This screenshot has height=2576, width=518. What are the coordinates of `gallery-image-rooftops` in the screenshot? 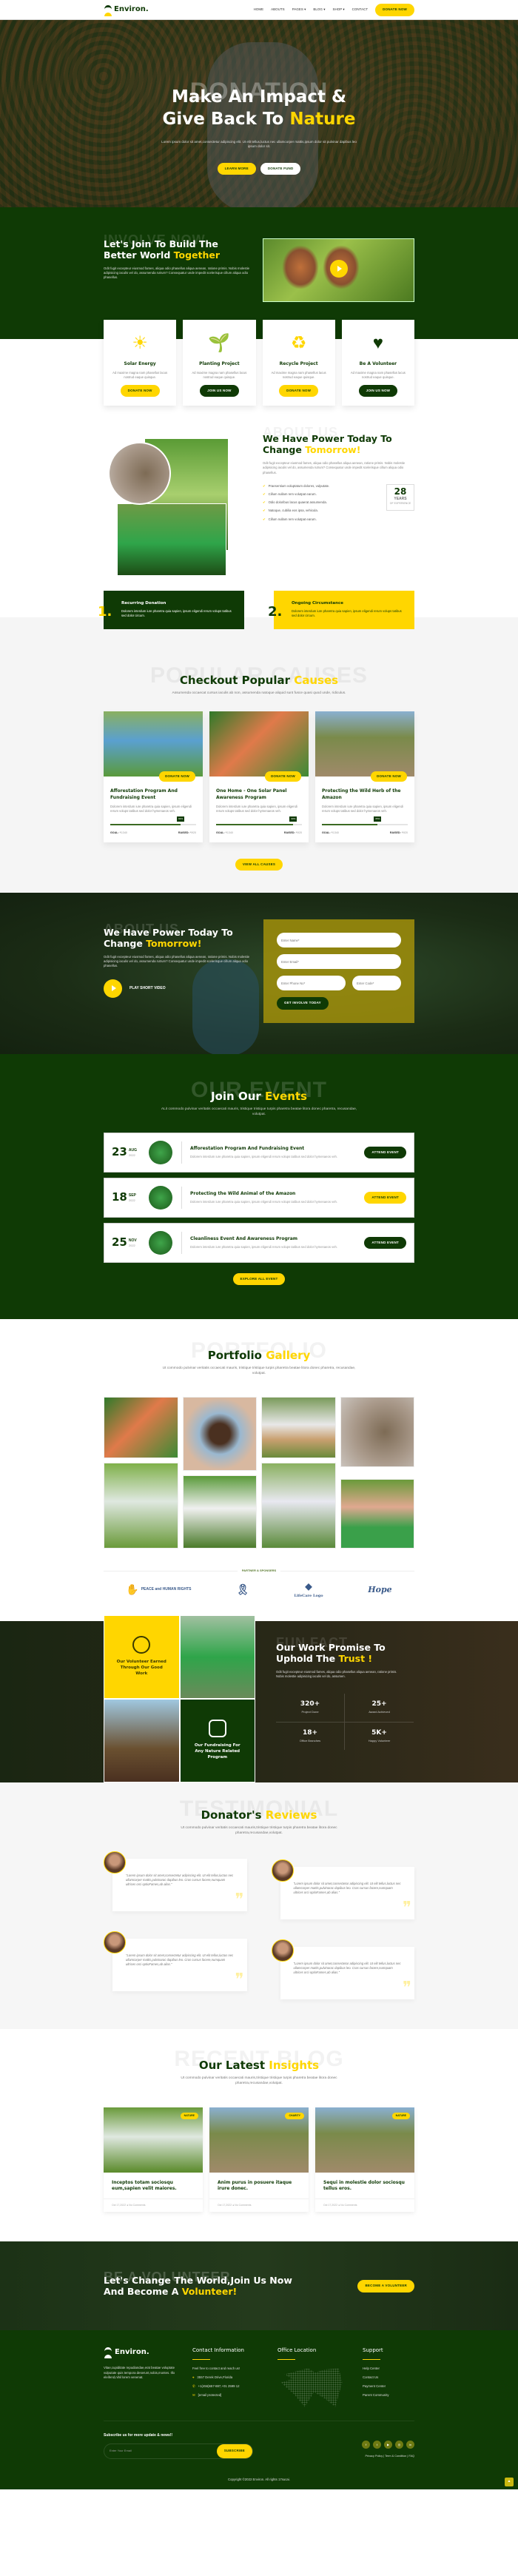 It's located at (141, 1428).